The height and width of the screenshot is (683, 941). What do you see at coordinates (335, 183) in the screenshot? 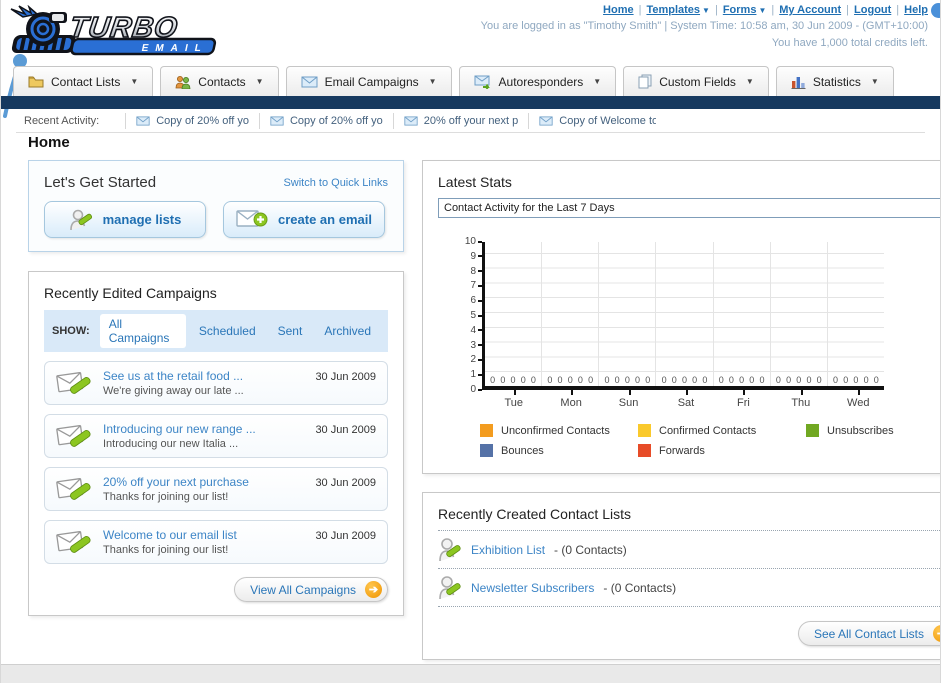
I see `switch-to-quick-links: Switch to Quick Links` at bounding box center [335, 183].